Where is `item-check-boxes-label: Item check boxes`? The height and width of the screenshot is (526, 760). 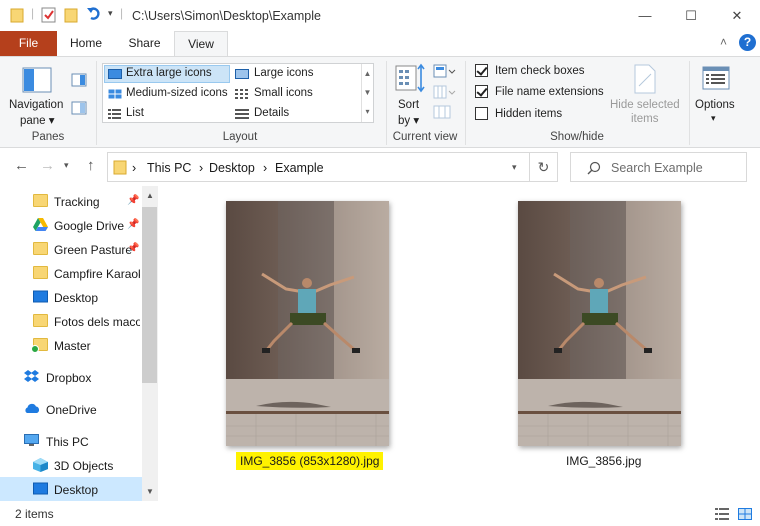
item-check-boxes-label: Item check boxes is located at coordinates (539, 71).